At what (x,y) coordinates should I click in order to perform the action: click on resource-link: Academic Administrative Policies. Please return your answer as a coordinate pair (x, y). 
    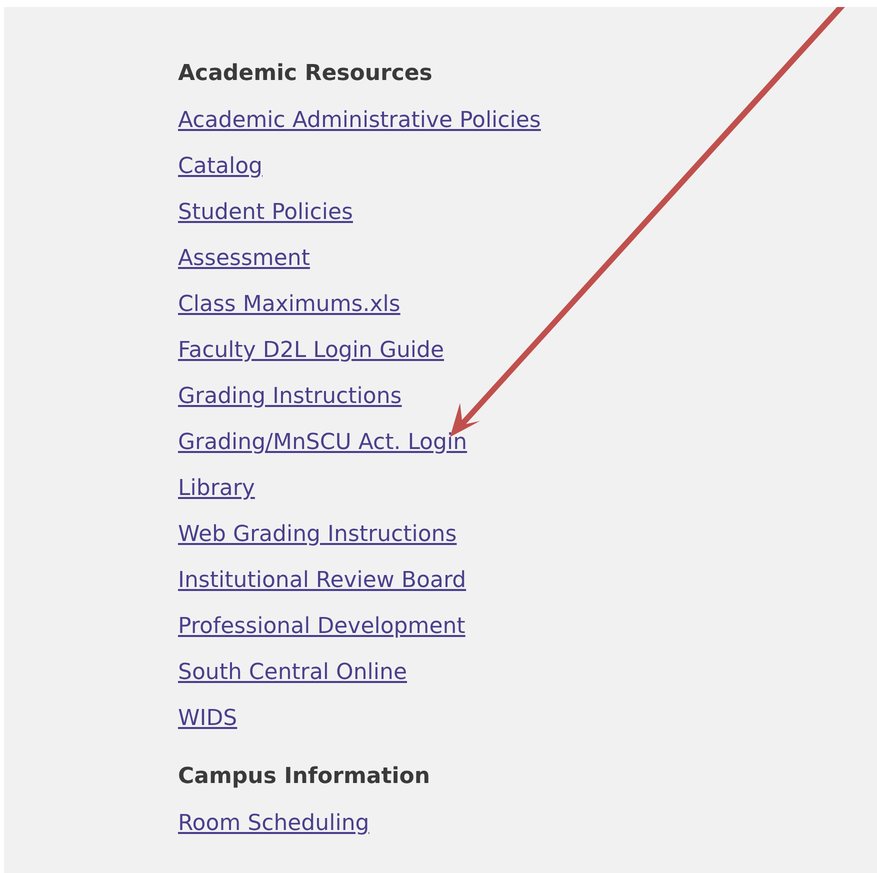
    Looking at the image, I should click on (359, 120).